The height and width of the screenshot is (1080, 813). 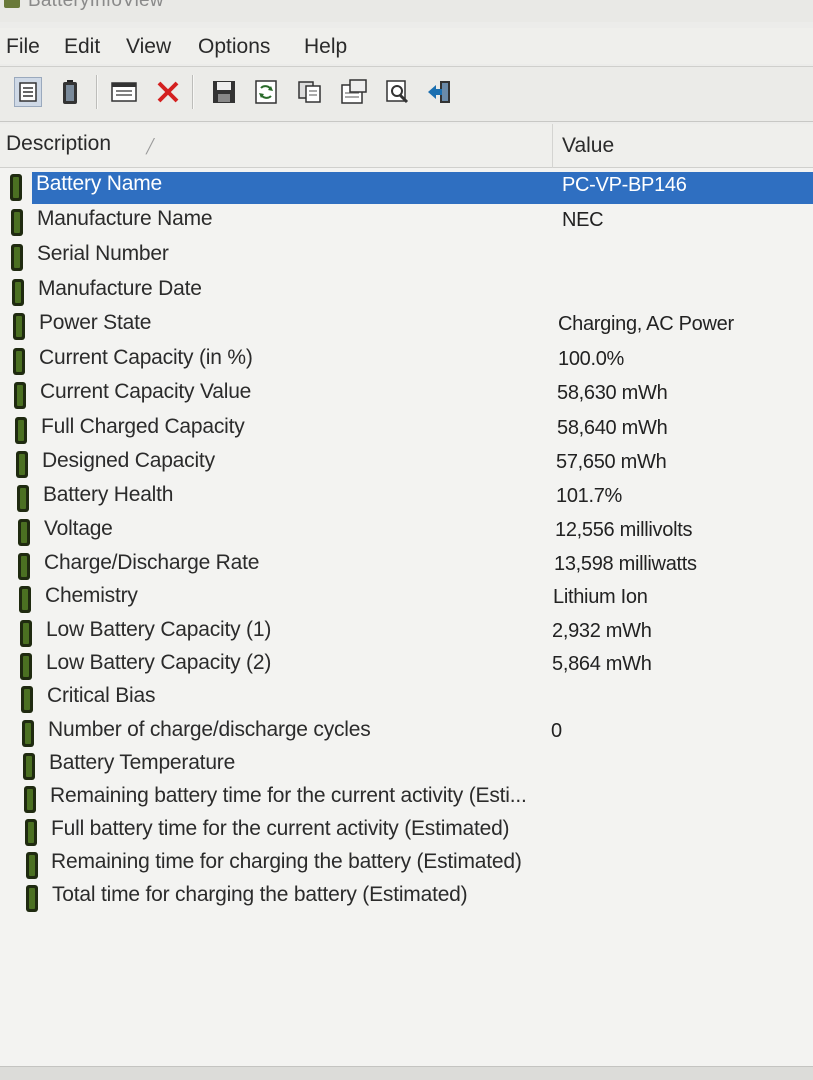 I want to click on row-value: PC-VP-BP146, so click(x=624, y=185).